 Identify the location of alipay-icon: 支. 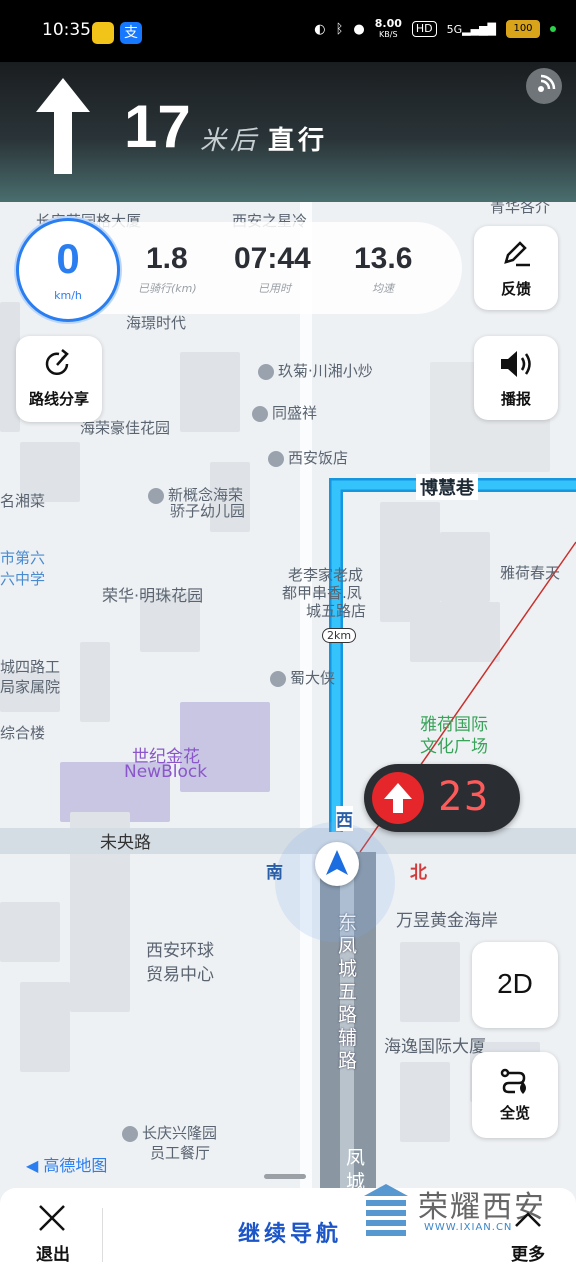
(131, 33).